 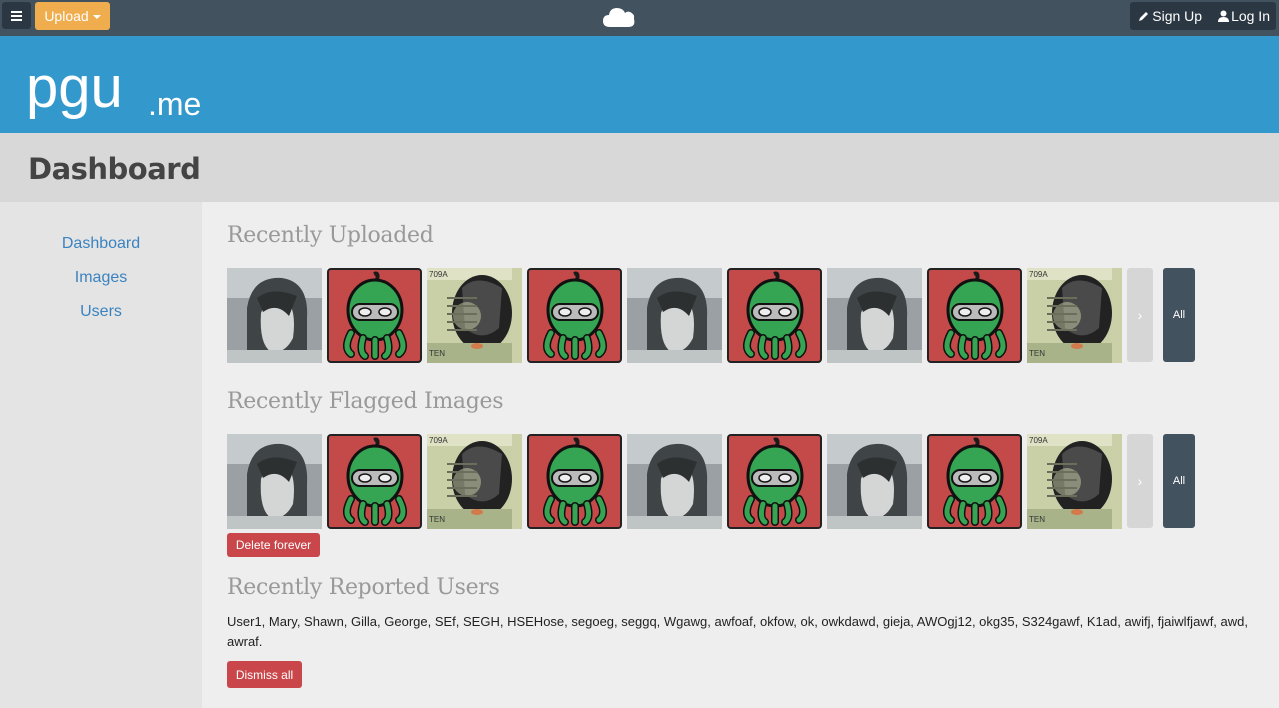 I want to click on logo-text: pgu, so click(x=74, y=87).